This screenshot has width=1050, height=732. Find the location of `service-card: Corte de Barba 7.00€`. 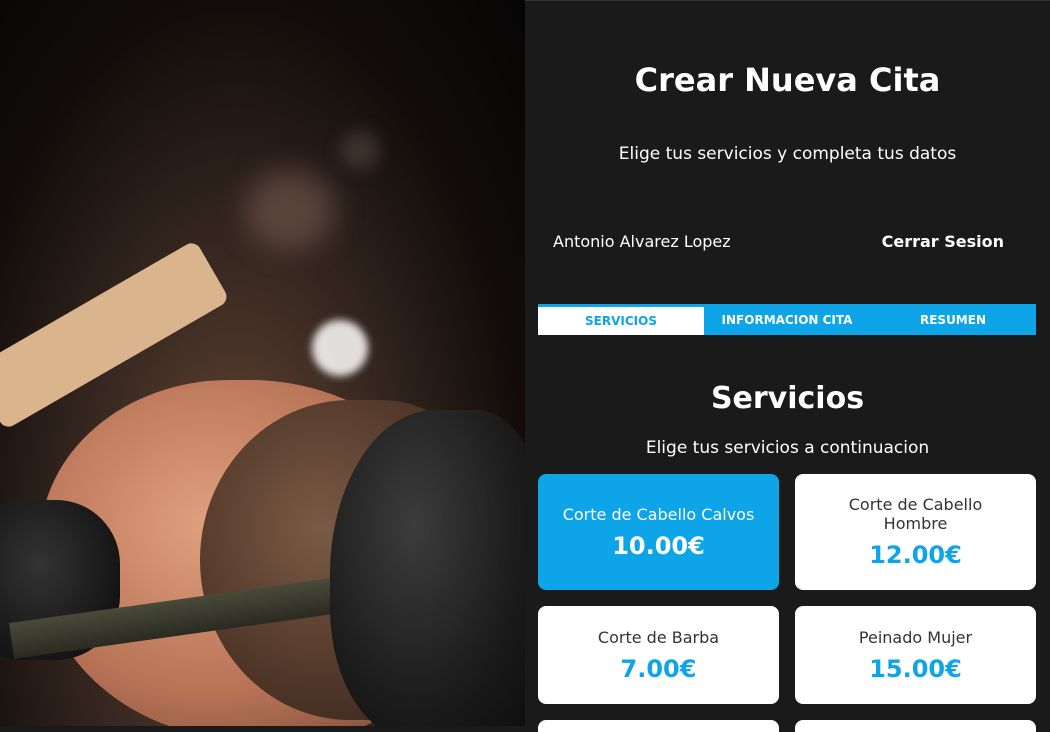

service-card: Corte de Barba 7.00€ is located at coordinates (658, 655).